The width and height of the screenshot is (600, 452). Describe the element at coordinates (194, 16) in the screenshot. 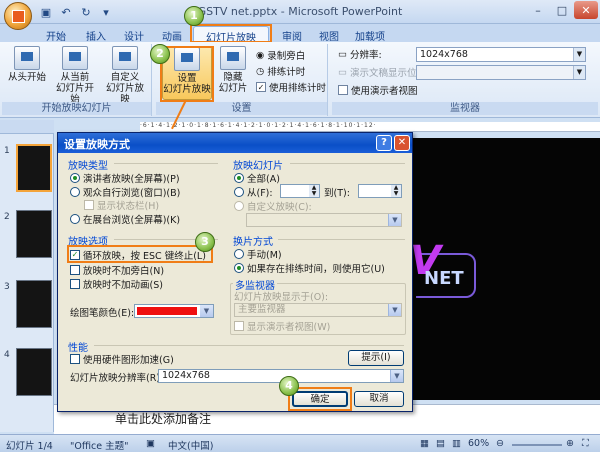

I see `step-badge-1: 1` at that location.